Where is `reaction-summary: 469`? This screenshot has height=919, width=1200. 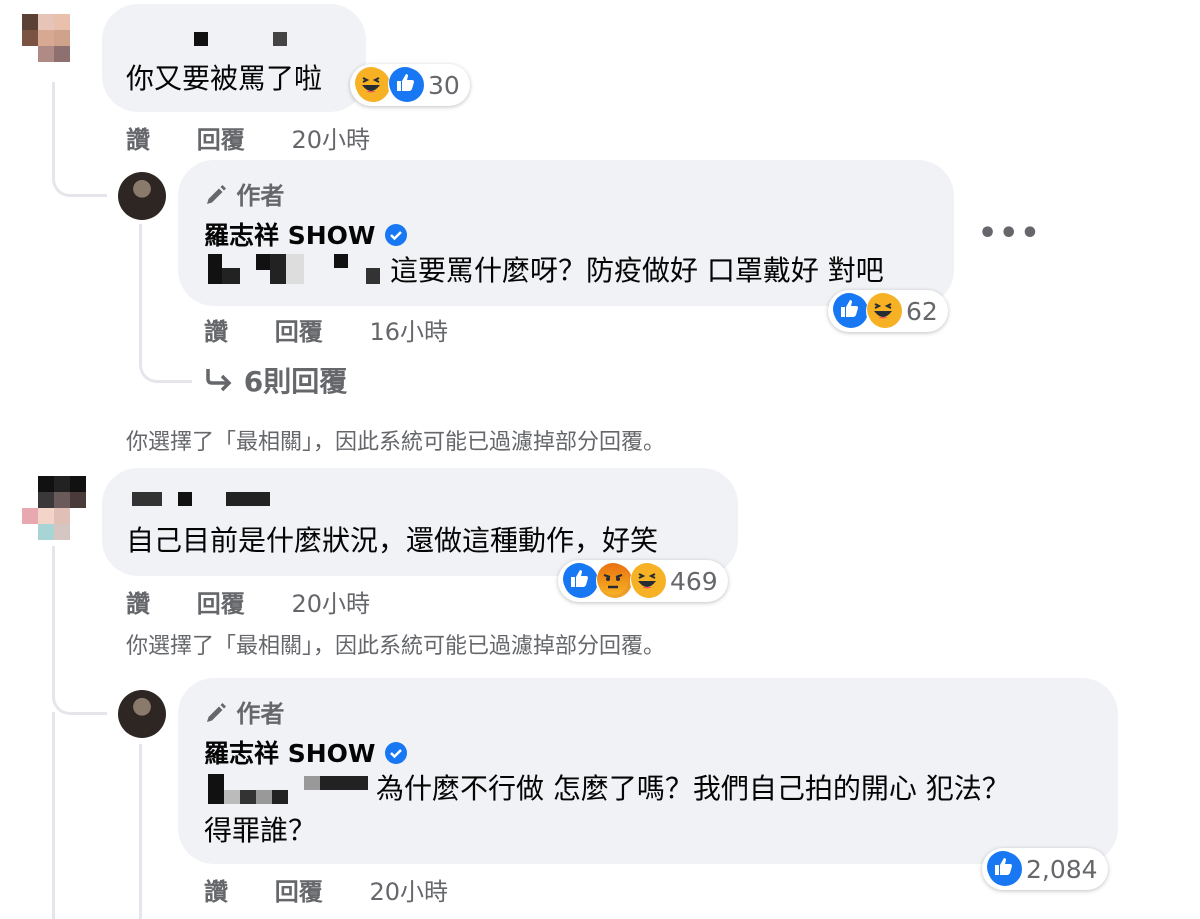
reaction-summary: 469 is located at coordinates (643, 581).